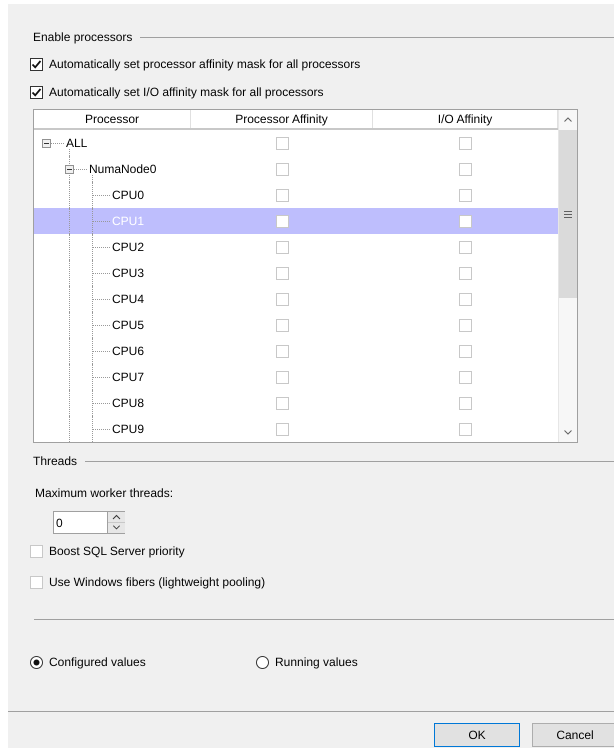 The image size is (614, 748). I want to click on spin-down-icon, so click(116, 527).